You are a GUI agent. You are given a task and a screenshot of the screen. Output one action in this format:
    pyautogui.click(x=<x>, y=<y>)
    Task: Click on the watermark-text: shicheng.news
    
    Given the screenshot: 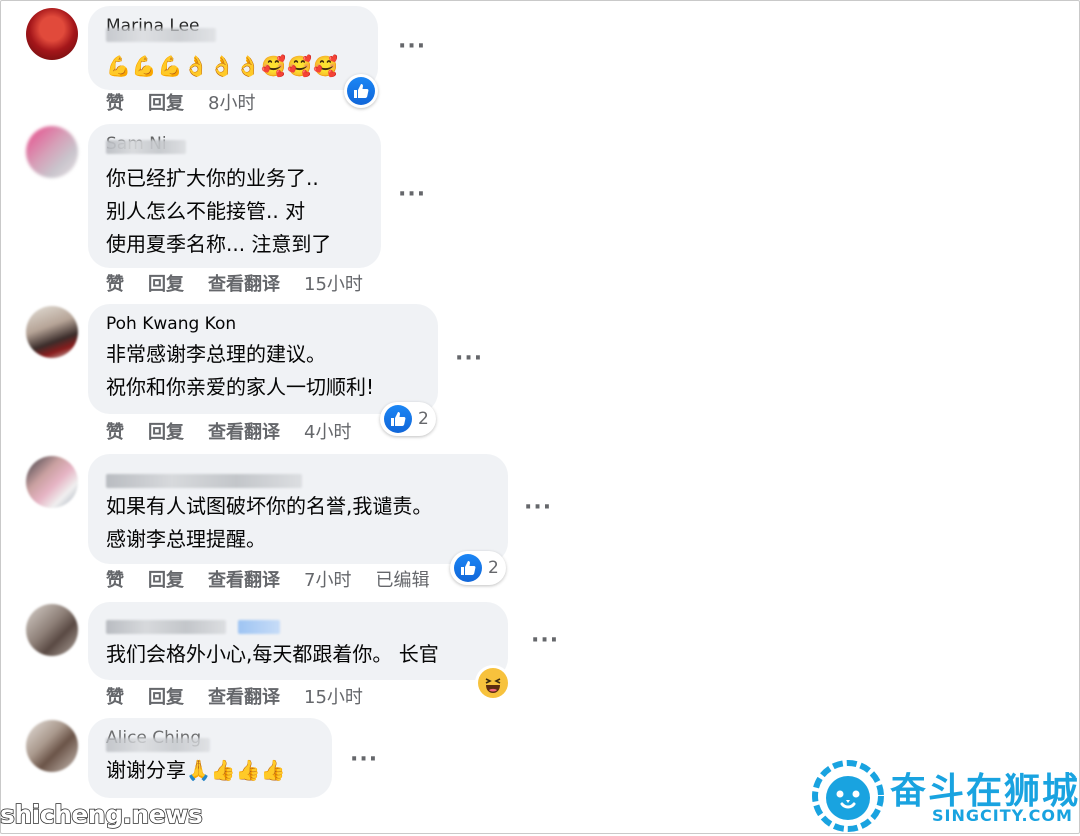 What is the action you would take?
    pyautogui.click(x=102, y=814)
    